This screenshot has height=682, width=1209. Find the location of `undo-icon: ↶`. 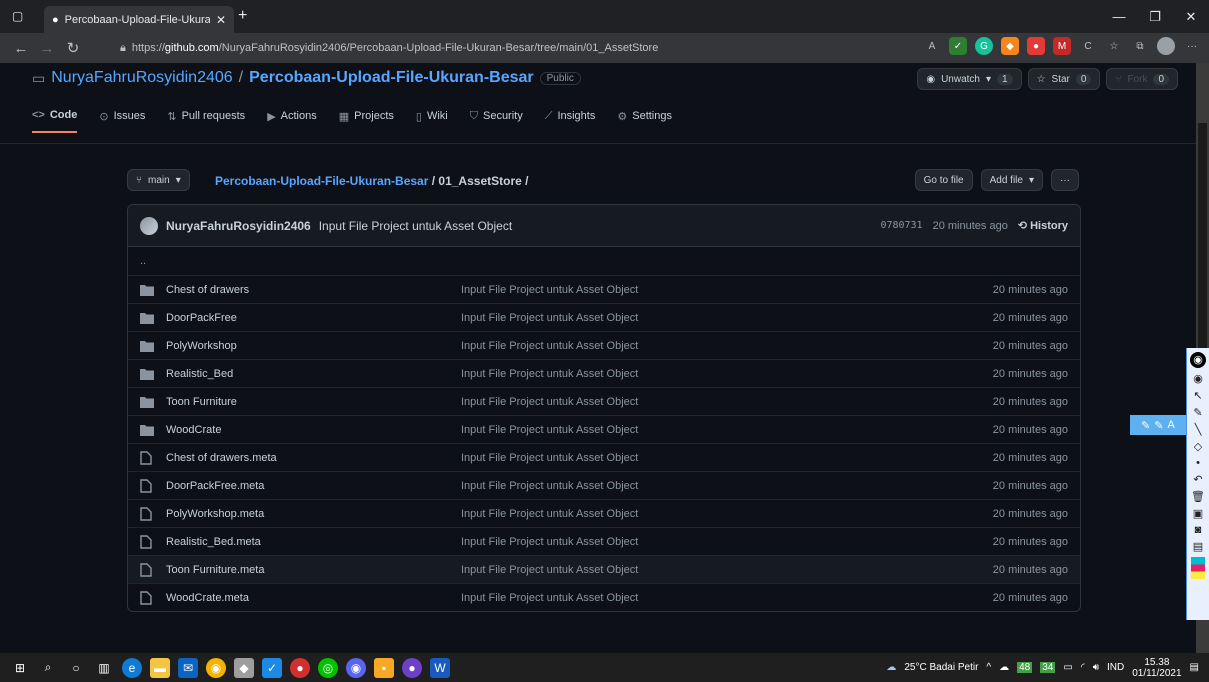

undo-icon: ↶ is located at coordinates (1197, 479).